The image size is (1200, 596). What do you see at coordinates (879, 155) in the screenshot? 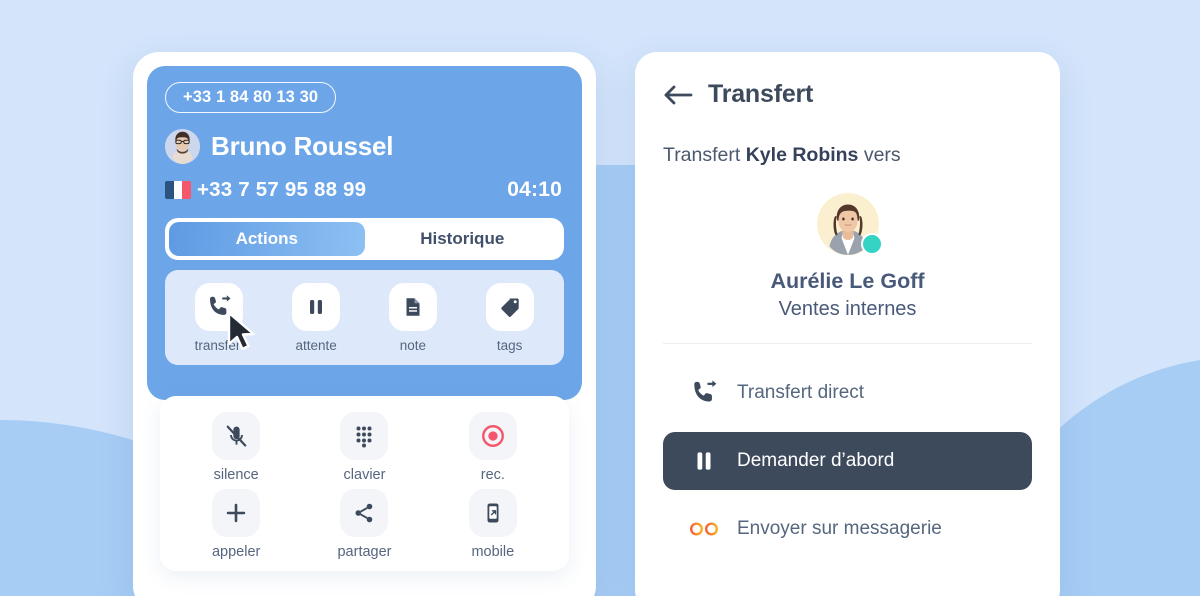
I see `transfer-subtitle-suffix: vers` at bounding box center [879, 155].